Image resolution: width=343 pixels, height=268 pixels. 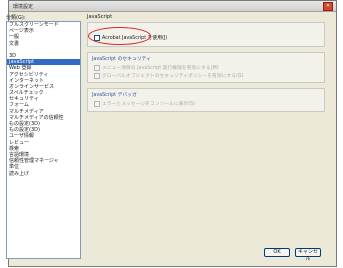 What do you see at coordinates (173, 76) in the screenshot?
I see `checkbox-label: グローバルオブジェクトのセキュリティポリシーを有効にする(G)` at bounding box center [173, 76].